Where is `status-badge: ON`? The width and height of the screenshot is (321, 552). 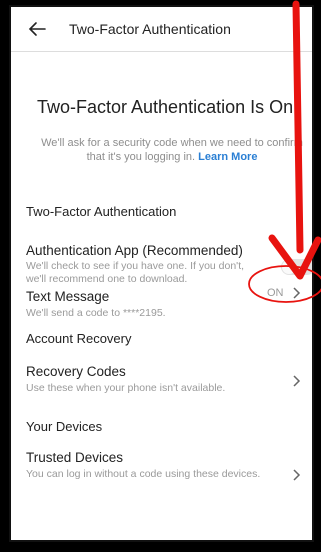 status-badge: ON is located at coordinates (275, 293).